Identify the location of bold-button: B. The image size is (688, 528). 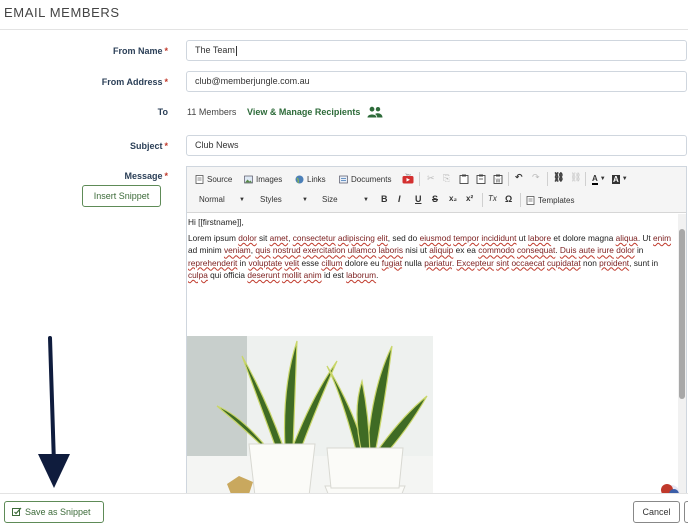
(384, 199).